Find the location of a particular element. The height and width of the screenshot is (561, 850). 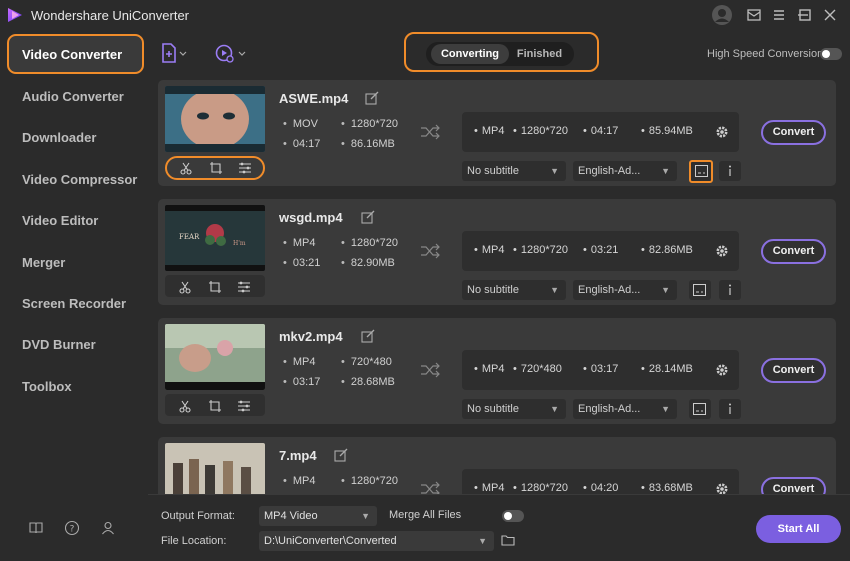

menu-icon is located at coordinates (779, 15).